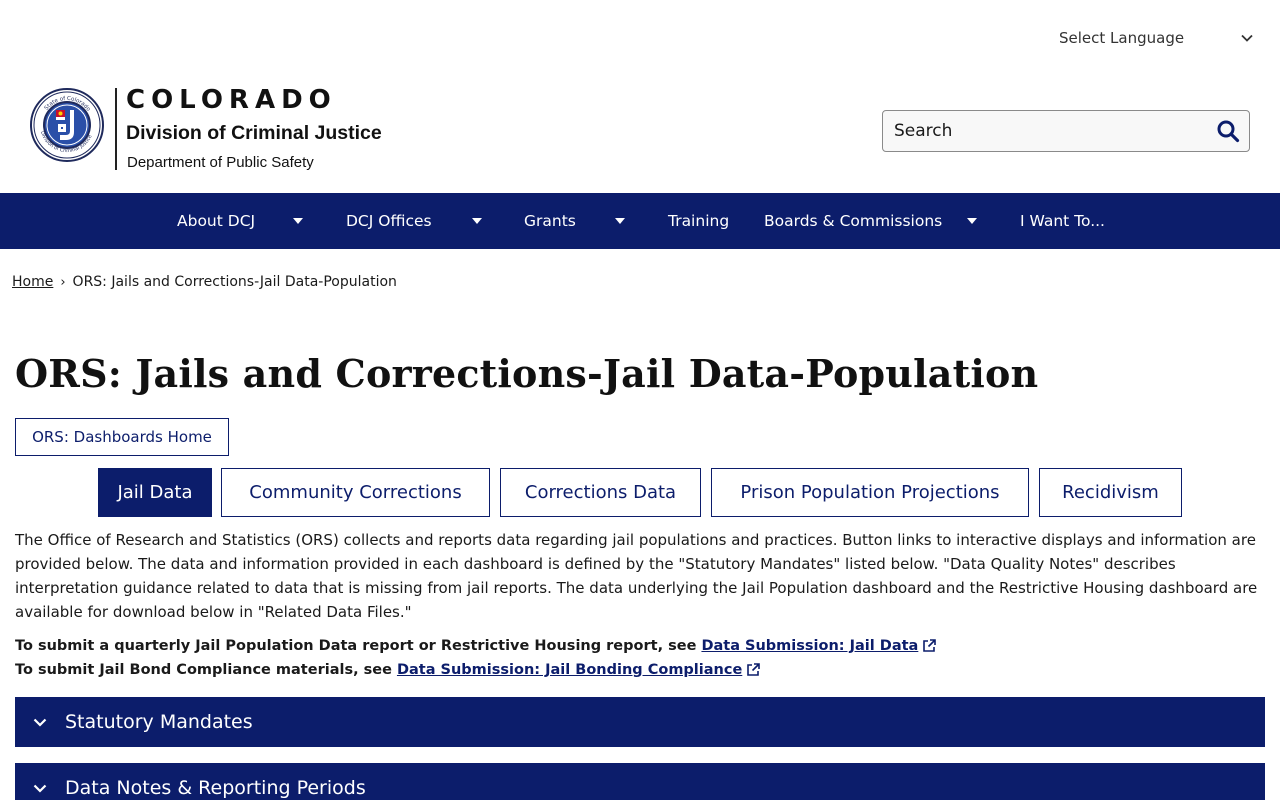 The width and height of the screenshot is (1280, 800). I want to click on accordion-title: Statutory Mandates, so click(159, 722).